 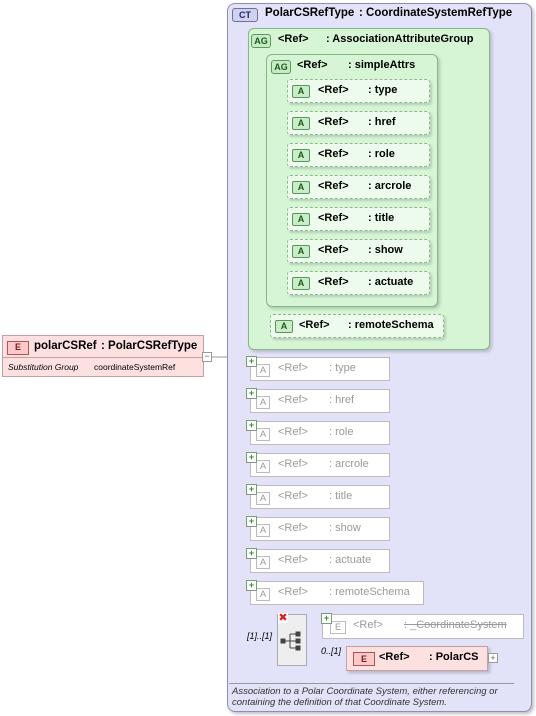 I want to click on substitution-group-label: Substitution Group, so click(x=43, y=367).